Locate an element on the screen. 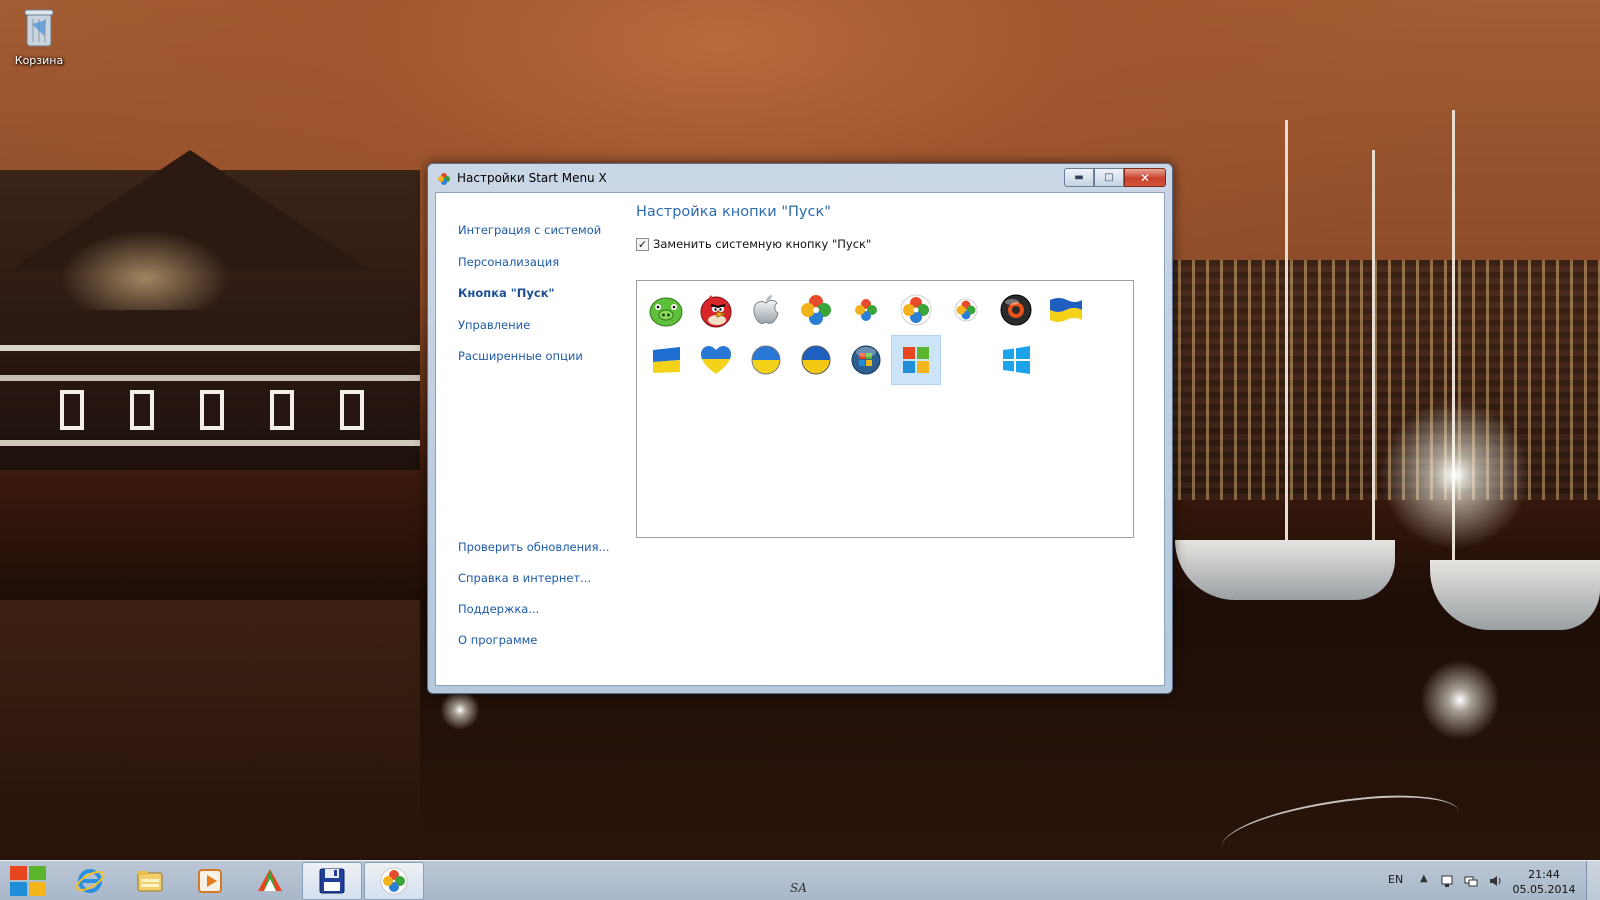 The image size is (1600, 900). windows-flag-icon is located at coordinates (916, 360).